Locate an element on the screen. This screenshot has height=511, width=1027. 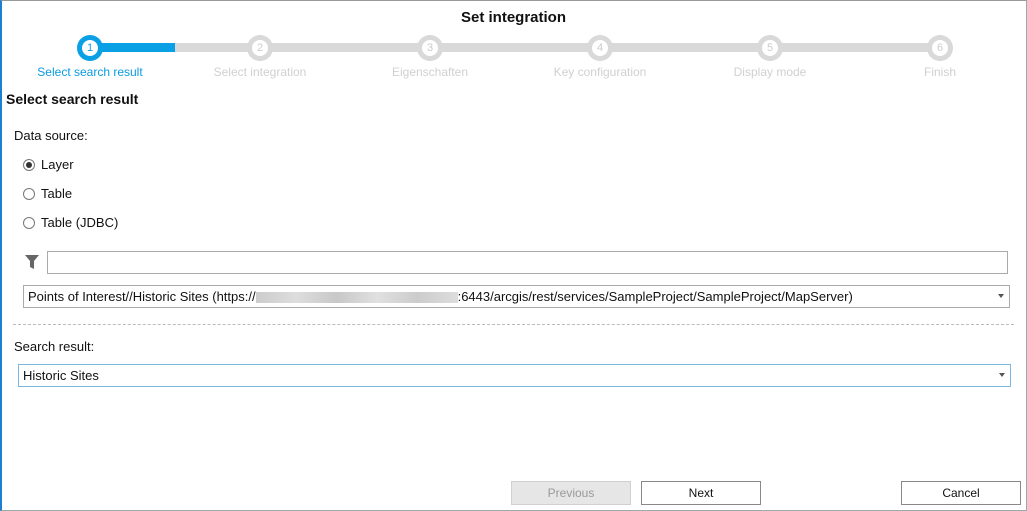
filter-input is located at coordinates (527, 262).